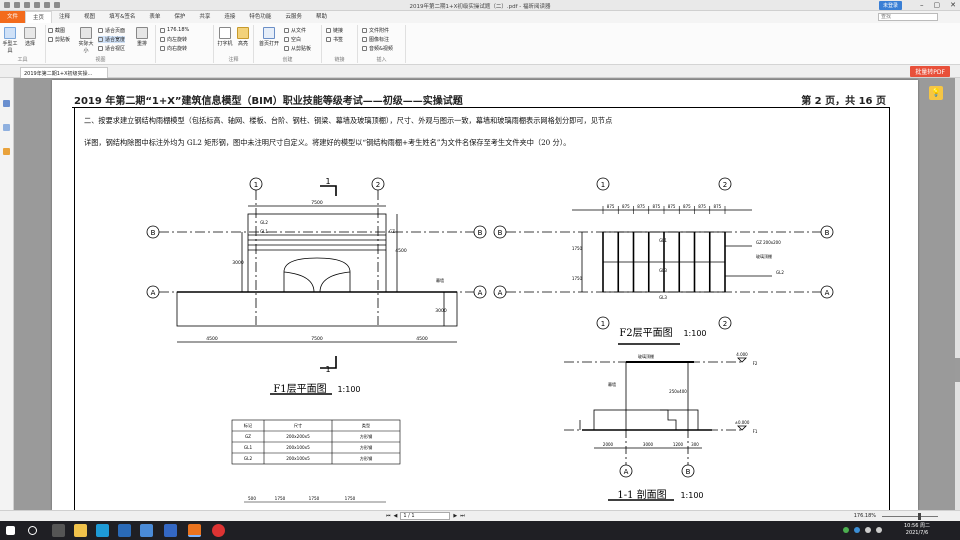 This screenshot has height=540, width=960. What do you see at coordinates (6, 103) in the screenshot?
I see `bookmarks-panel-icon` at bounding box center [6, 103].